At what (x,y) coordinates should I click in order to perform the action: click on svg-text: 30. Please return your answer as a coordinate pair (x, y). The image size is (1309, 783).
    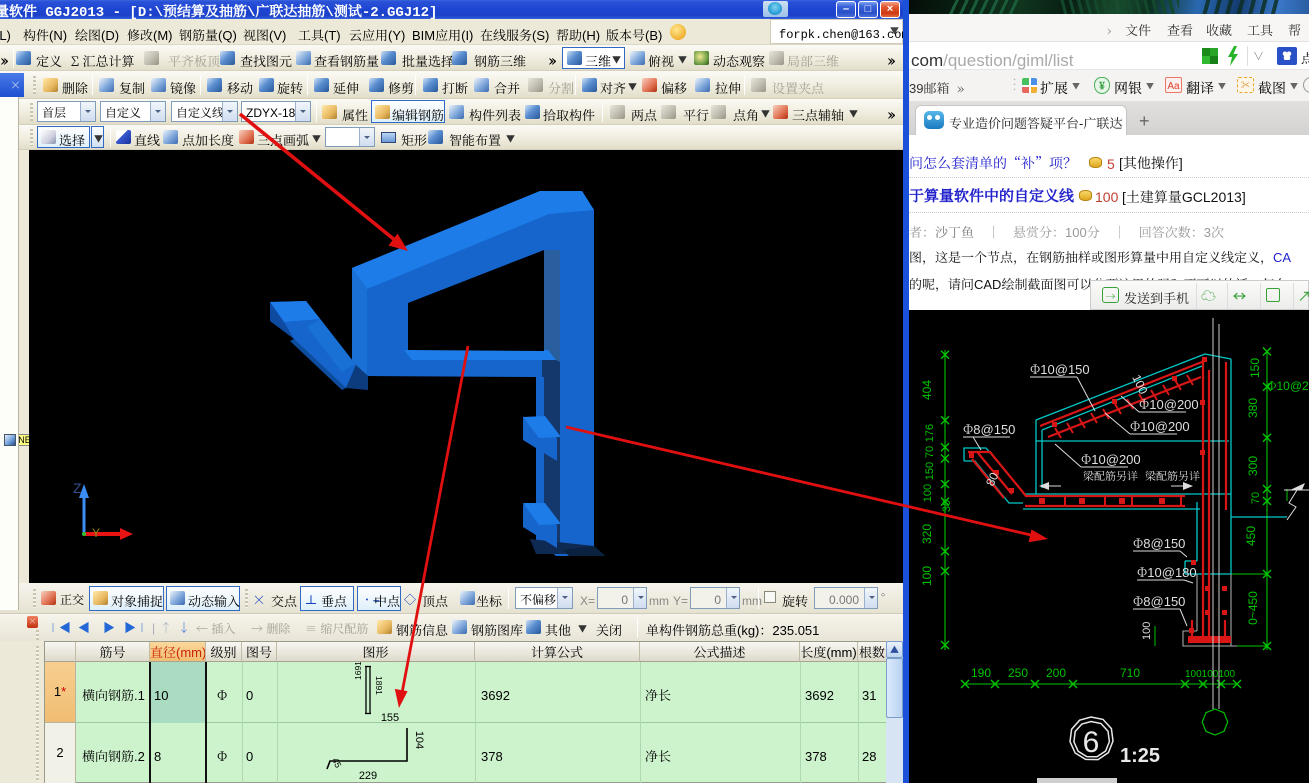
    Looking at the image, I should click on (946, 506).